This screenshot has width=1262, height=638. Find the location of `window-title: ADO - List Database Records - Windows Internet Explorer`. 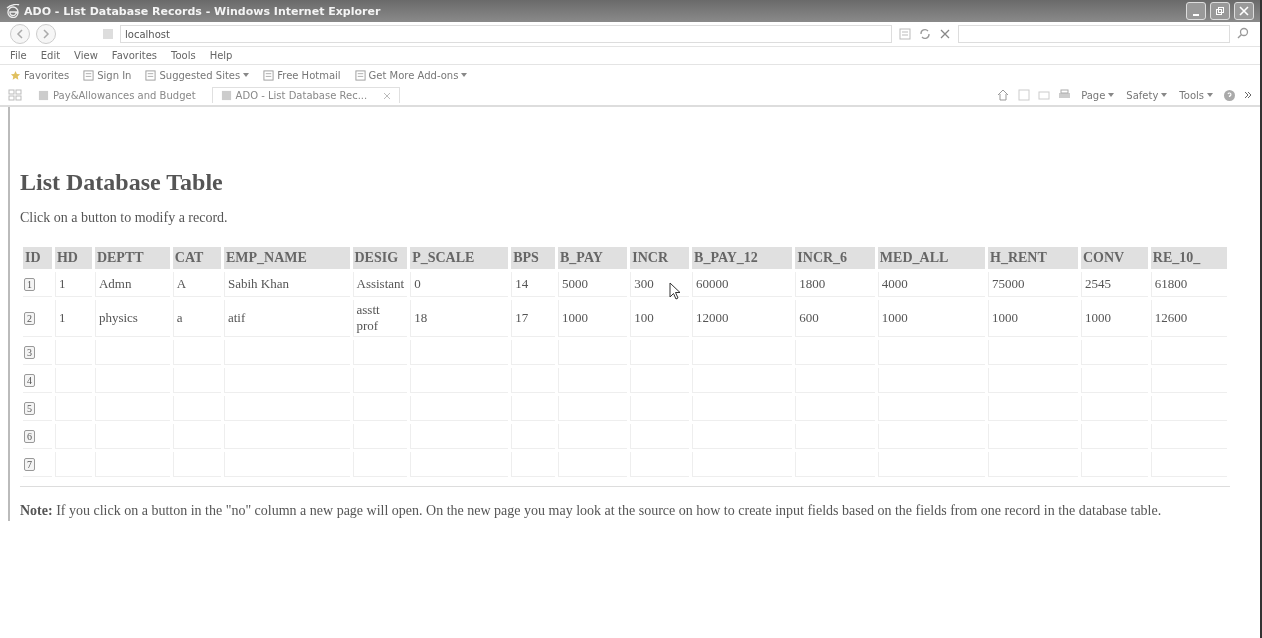

window-title: ADO - List Database Records - Windows Internet Explorer is located at coordinates (202, 11).